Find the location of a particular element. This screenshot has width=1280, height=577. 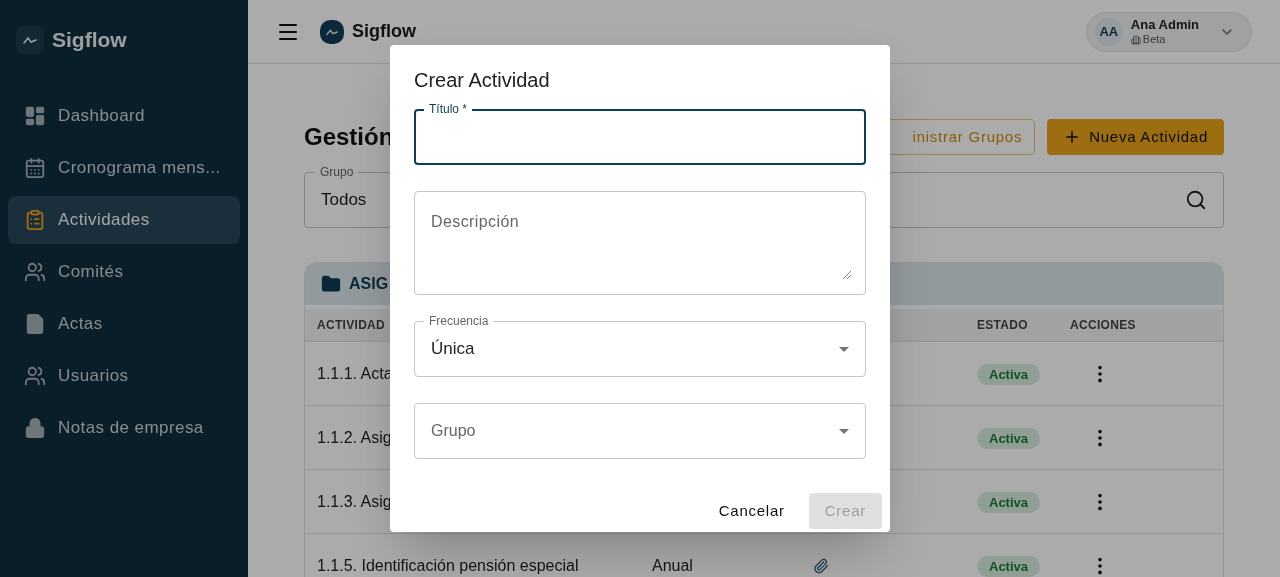

page-title: Gestión is located at coordinates (347, 137).